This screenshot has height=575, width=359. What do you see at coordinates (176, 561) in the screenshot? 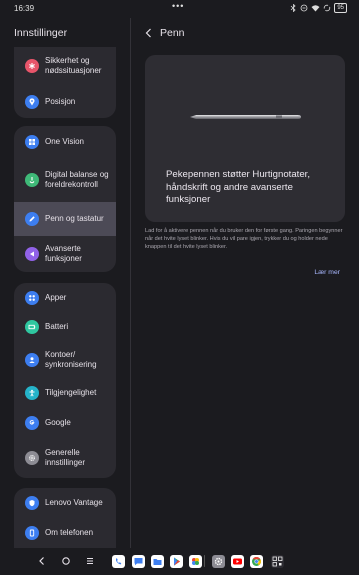
I see `play-store-app-icon` at bounding box center [176, 561].